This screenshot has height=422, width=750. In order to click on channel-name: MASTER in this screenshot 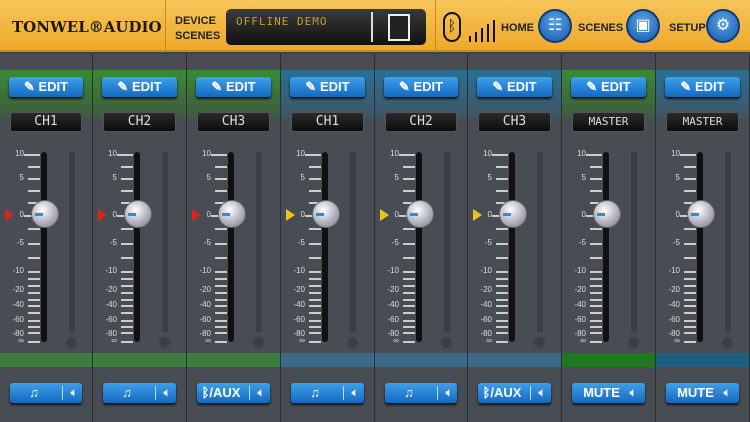, I will do `click(608, 122)`.